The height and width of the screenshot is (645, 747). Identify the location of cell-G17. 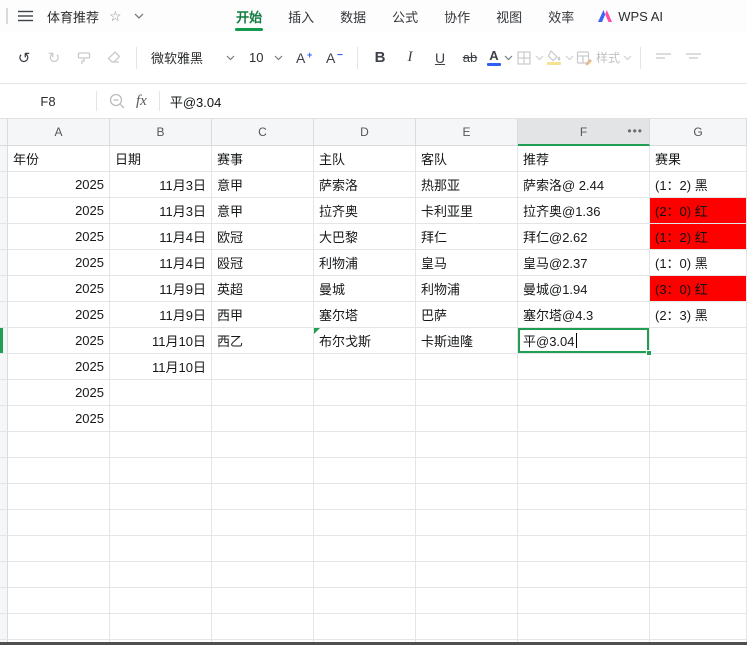
(698, 575).